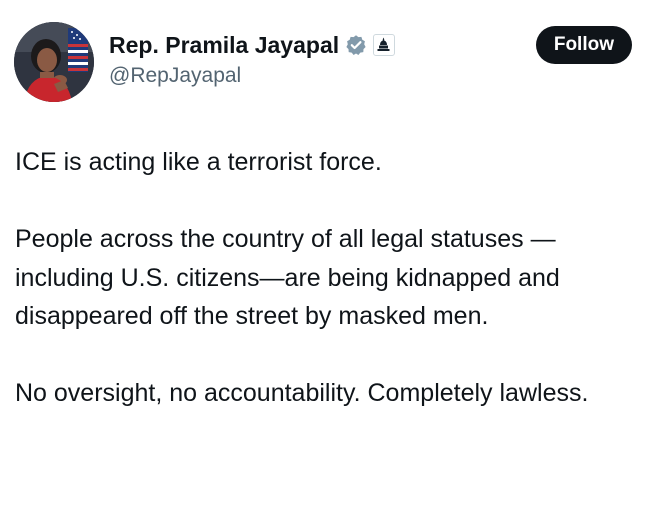 The height and width of the screenshot is (529, 660). I want to click on name-row: Rep. Pramila Jayapal, so click(252, 45).